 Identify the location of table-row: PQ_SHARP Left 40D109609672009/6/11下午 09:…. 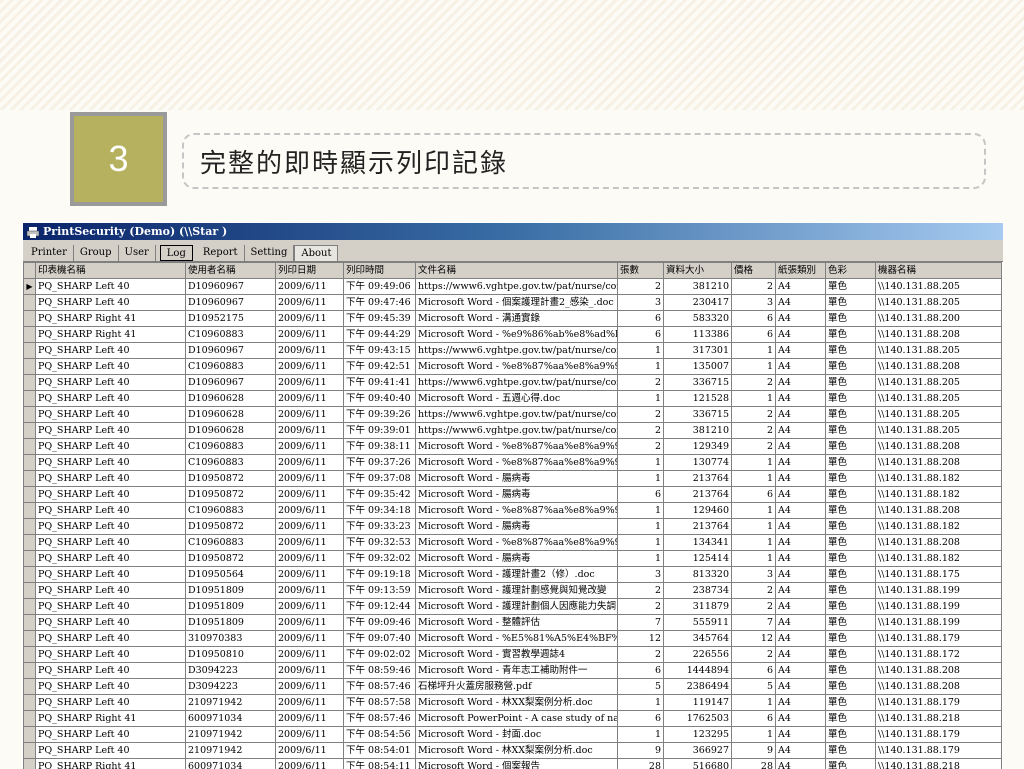
(513, 351).